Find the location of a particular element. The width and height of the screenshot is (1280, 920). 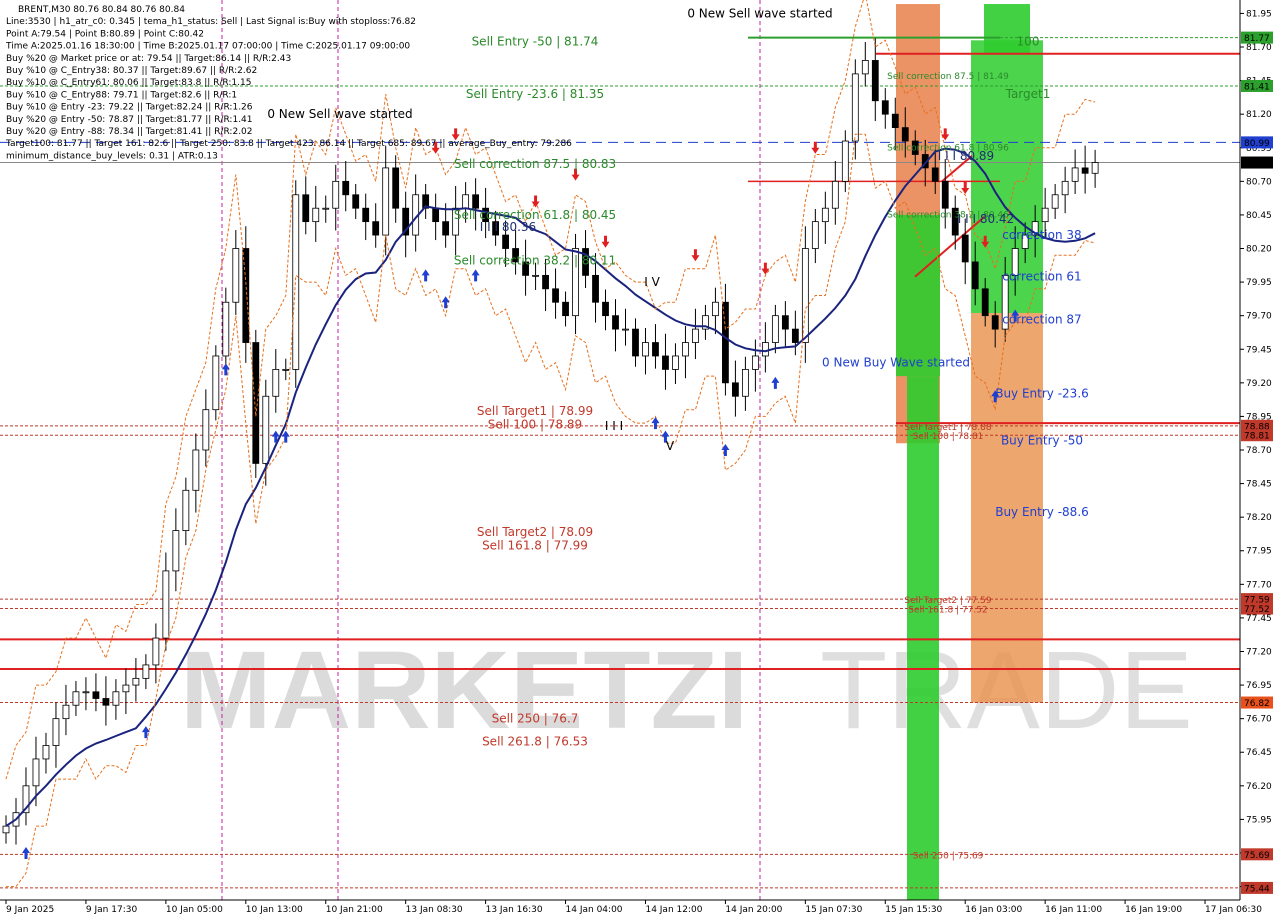

price-badge-label: 81.41 is located at coordinates (1257, 87).